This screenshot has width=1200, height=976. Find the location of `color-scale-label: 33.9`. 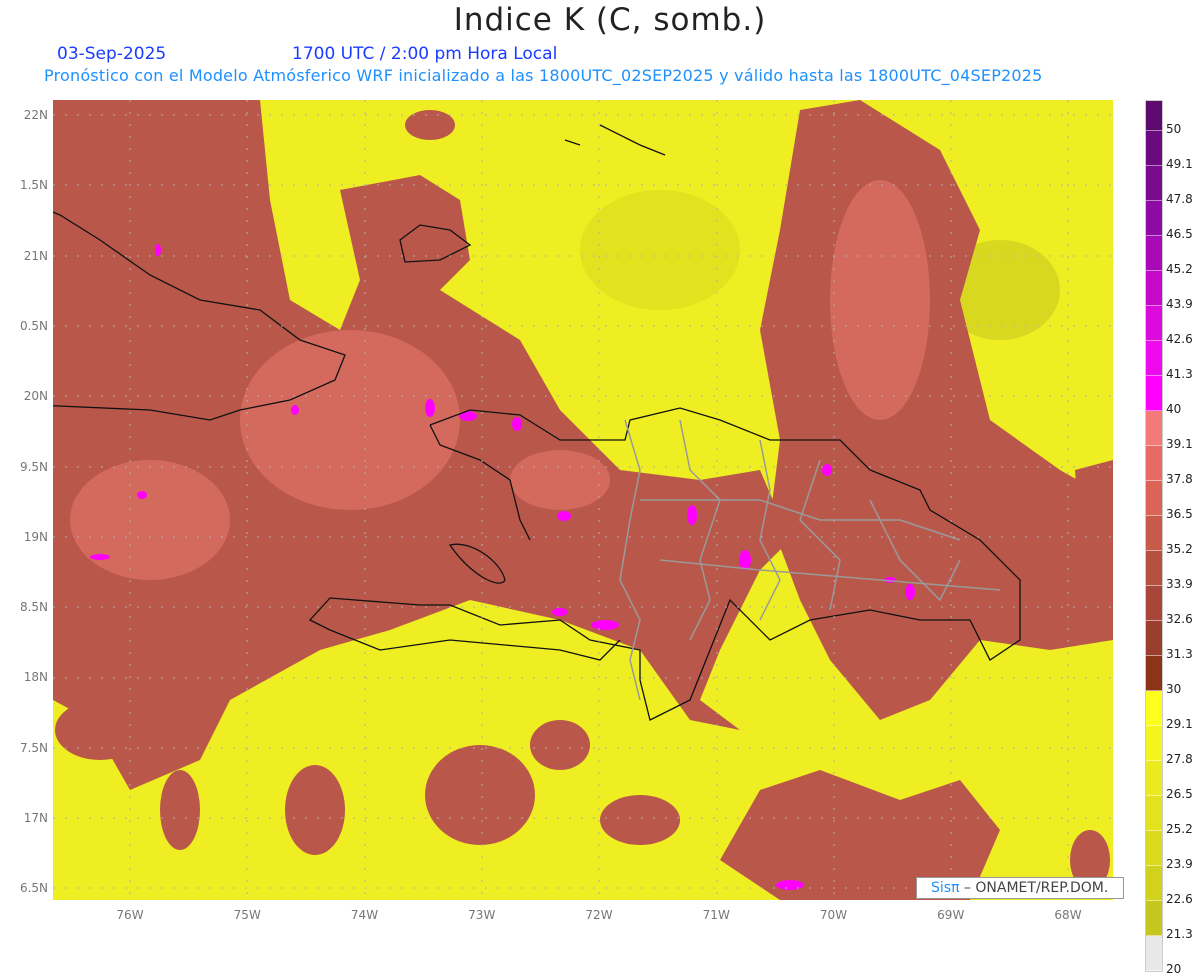

color-scale-label: 33.9 is located at coordinates (1179, 584).